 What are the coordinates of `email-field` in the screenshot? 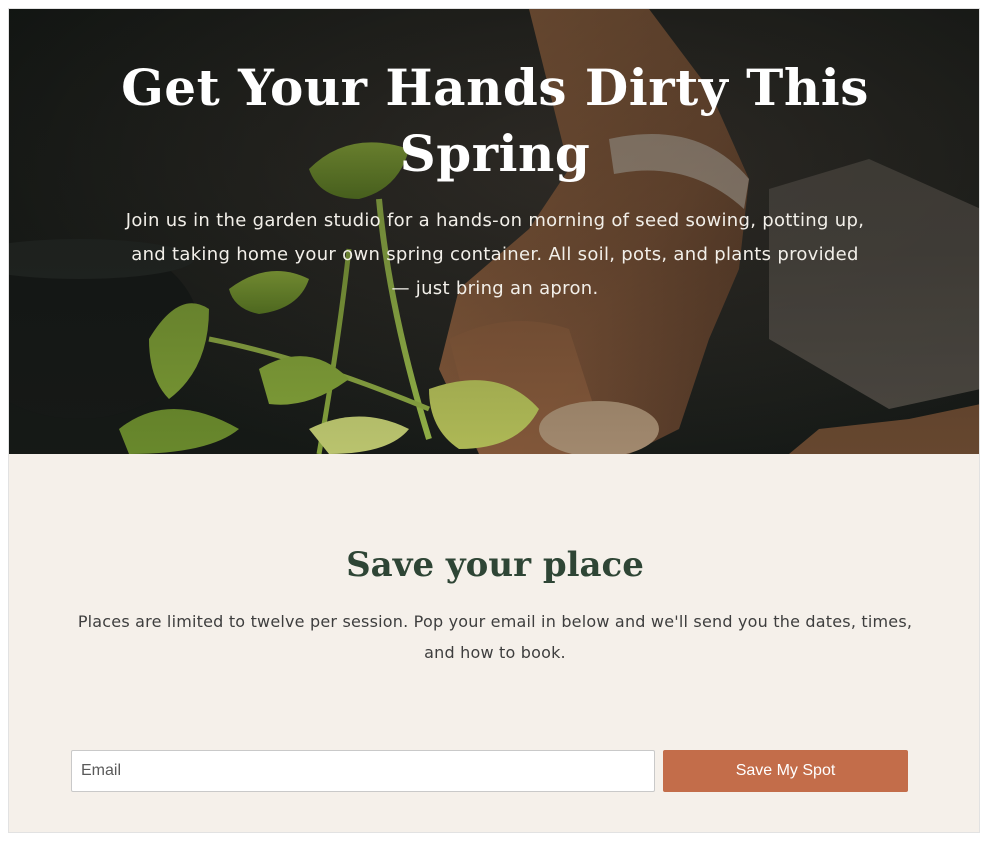 It's located at (363, 771).